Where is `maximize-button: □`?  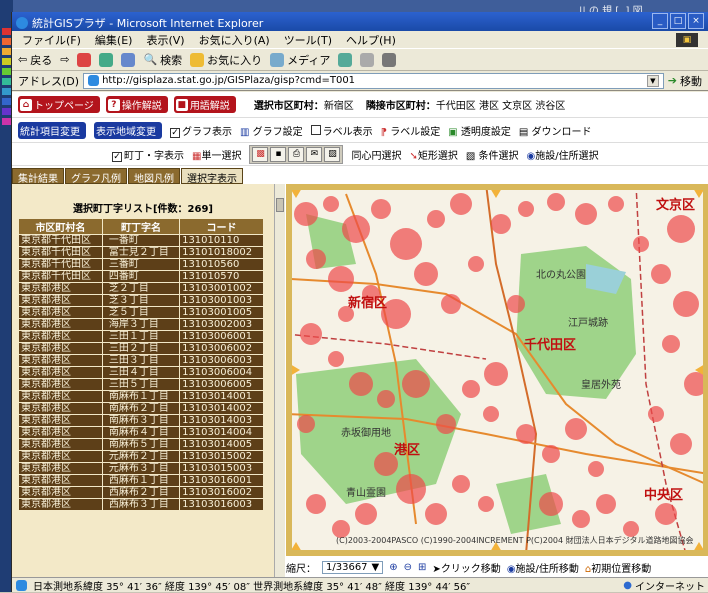
maximize-button: □ is located at coordinates (678, 21).